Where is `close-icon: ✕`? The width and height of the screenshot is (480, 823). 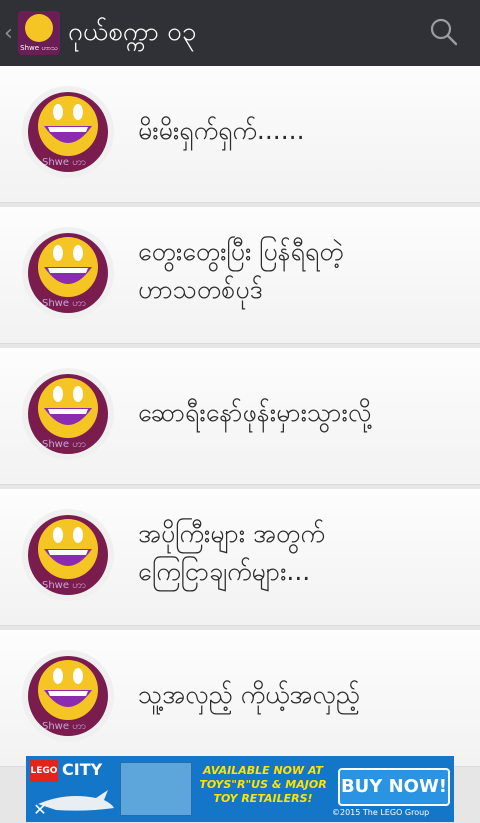 close-icon: ✕ is located at coordinates (40, 810).